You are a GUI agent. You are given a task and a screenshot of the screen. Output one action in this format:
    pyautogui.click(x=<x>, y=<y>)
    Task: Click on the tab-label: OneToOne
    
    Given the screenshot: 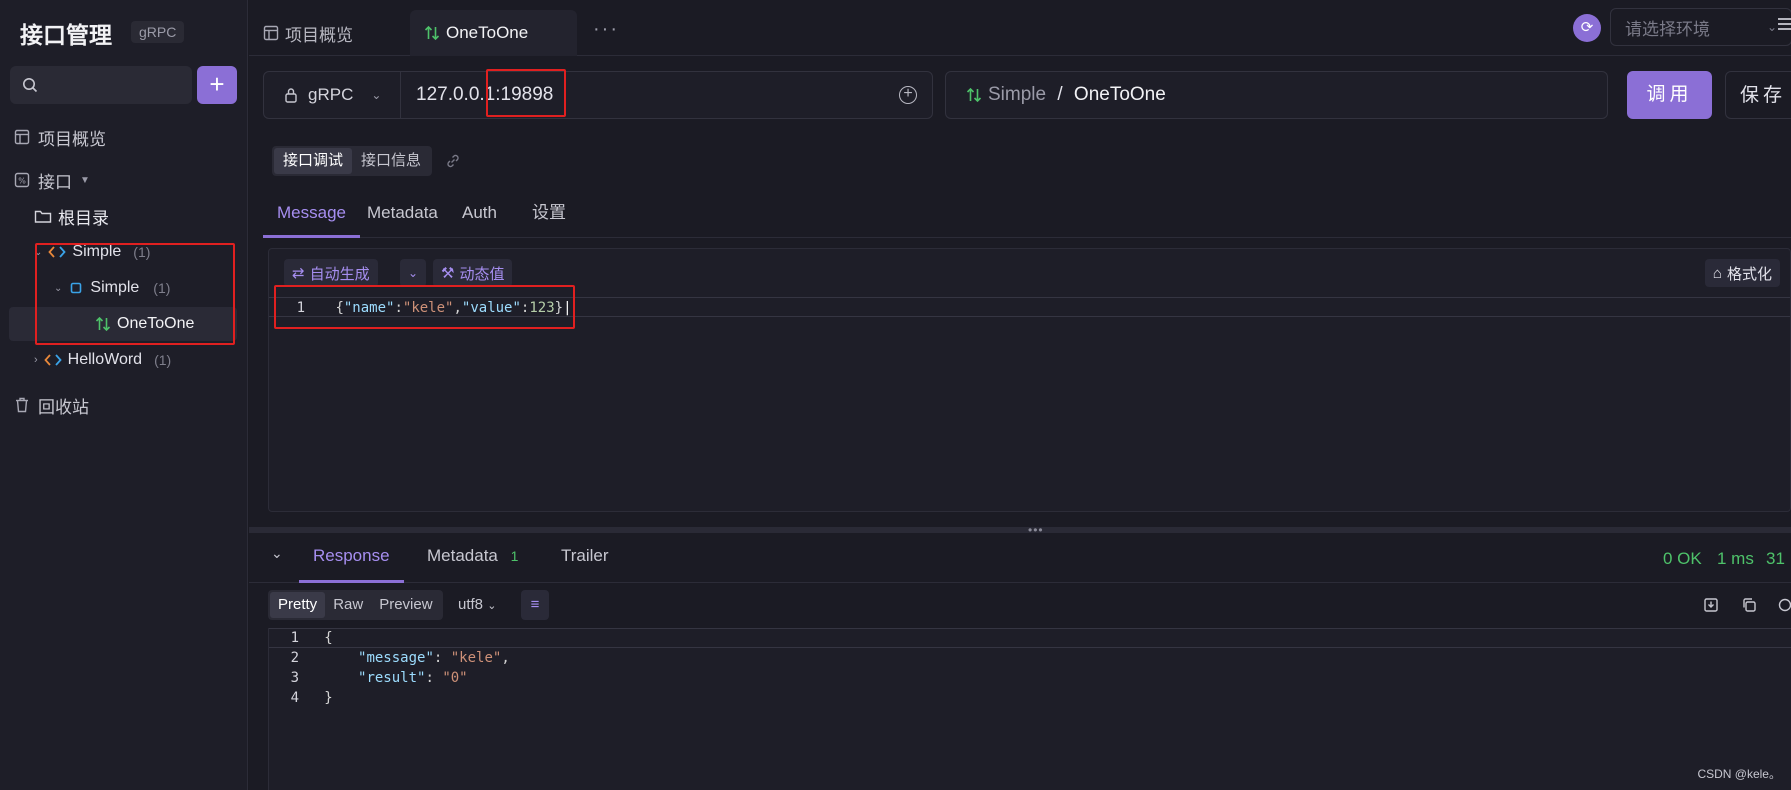 What is the action you would take?
    pyautogui.click(x=487, y=32)
    